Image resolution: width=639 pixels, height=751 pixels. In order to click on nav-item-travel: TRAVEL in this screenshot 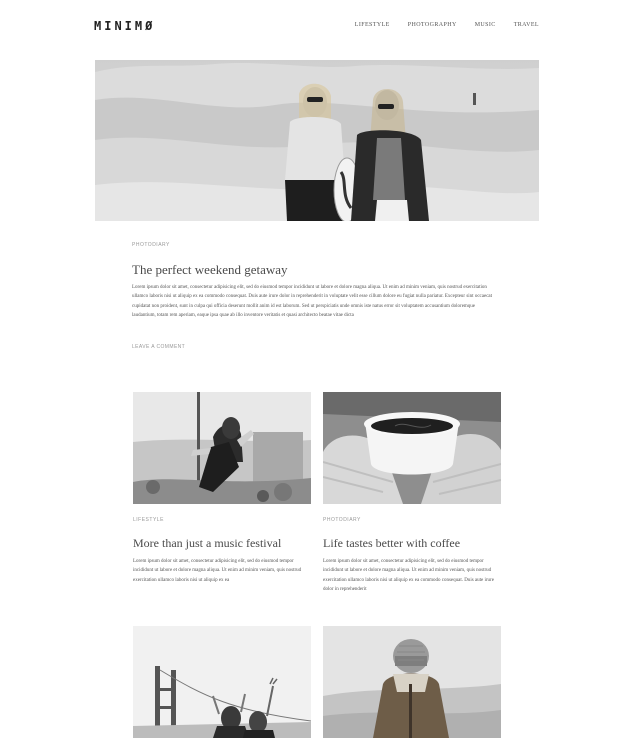, I will do `click(526, 25)`.